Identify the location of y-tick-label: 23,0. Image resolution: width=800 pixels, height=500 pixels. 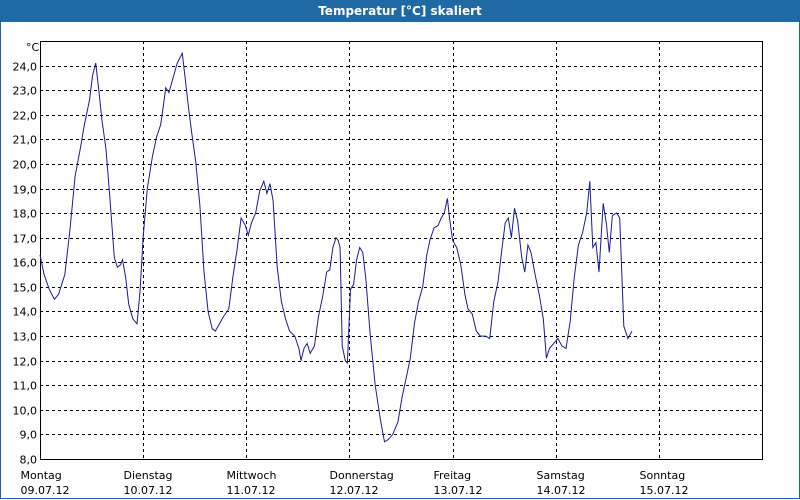
(25, 91).